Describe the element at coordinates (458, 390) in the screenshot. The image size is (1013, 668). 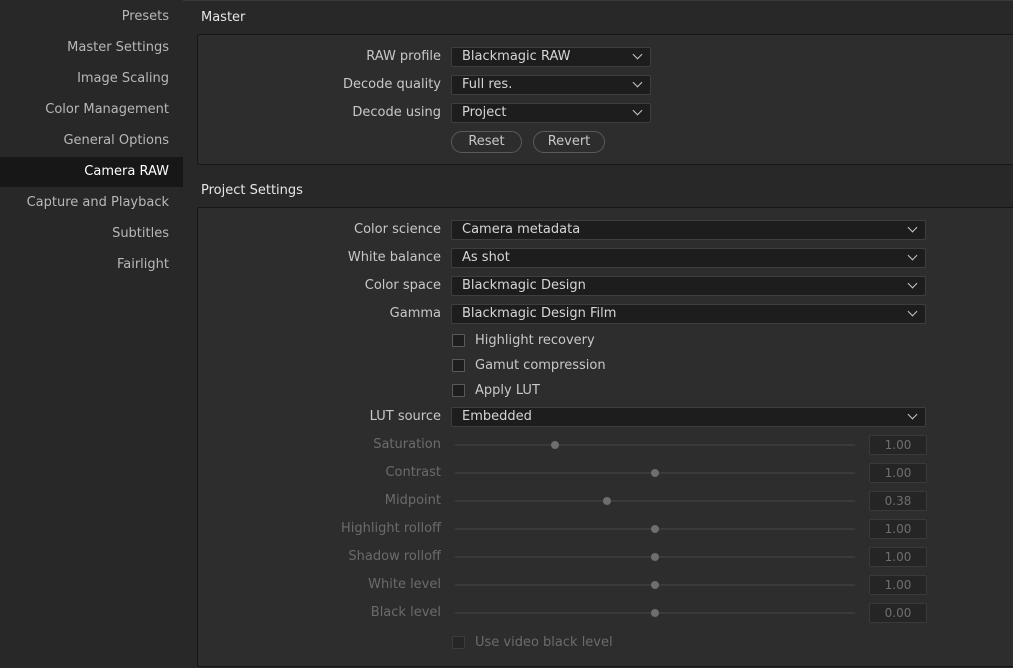
I see `apply-lut-checkbox` at that location.